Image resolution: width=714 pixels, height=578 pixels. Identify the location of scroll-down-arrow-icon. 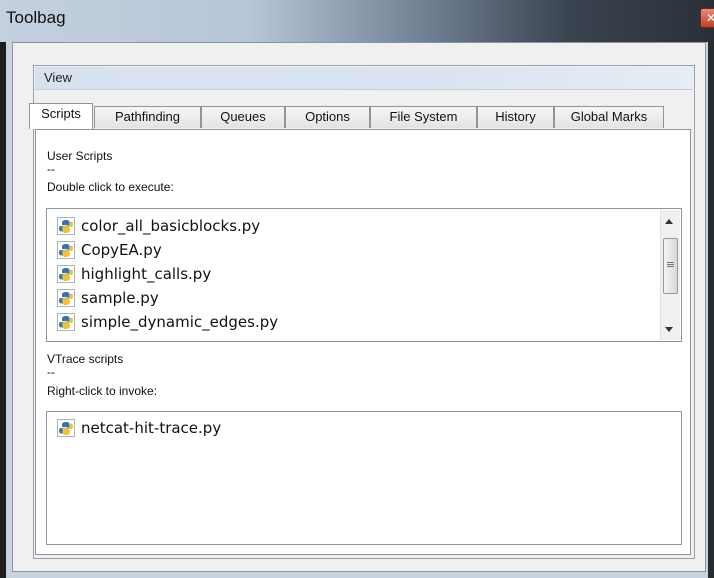
(669, 329).